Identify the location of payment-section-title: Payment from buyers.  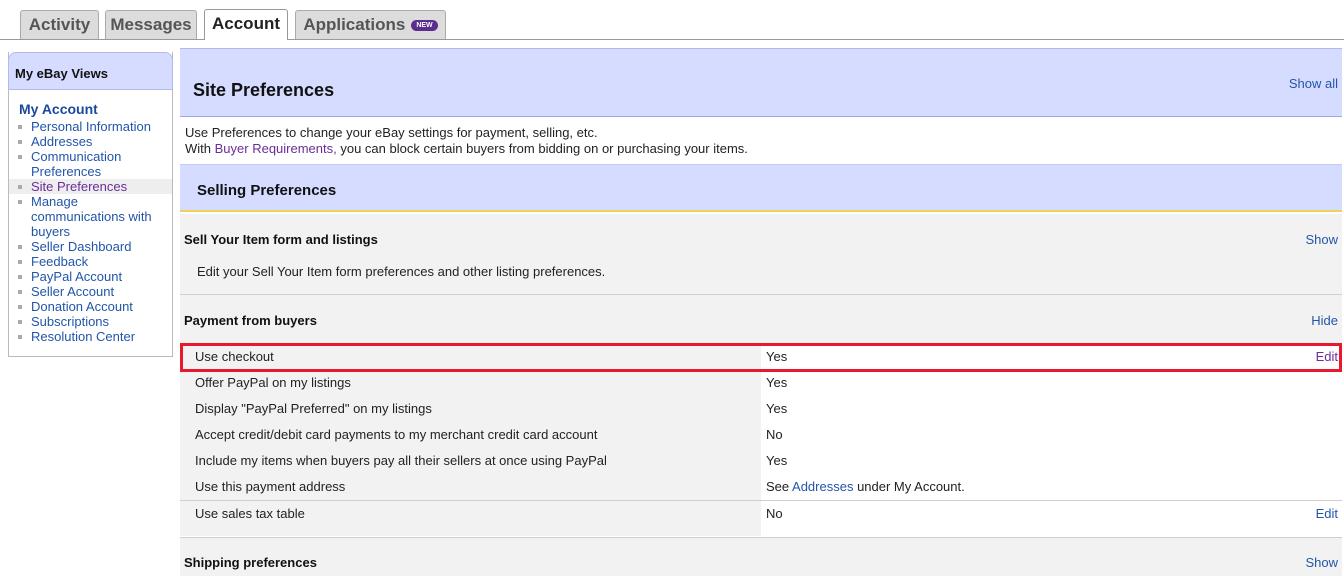
(250, 320).